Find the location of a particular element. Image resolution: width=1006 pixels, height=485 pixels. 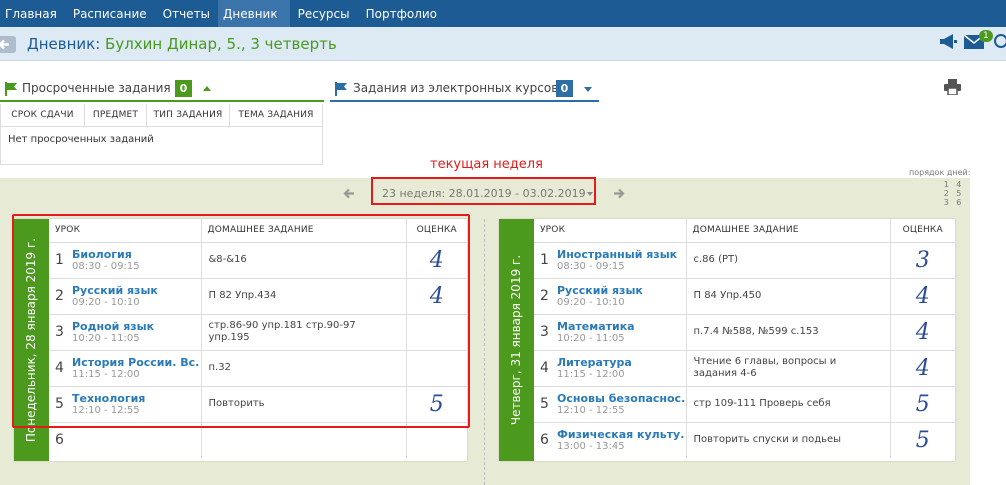

lesson-cell: 1 Иностранный язык 08:30 - 09:15 is located at coordinates (610, 260).